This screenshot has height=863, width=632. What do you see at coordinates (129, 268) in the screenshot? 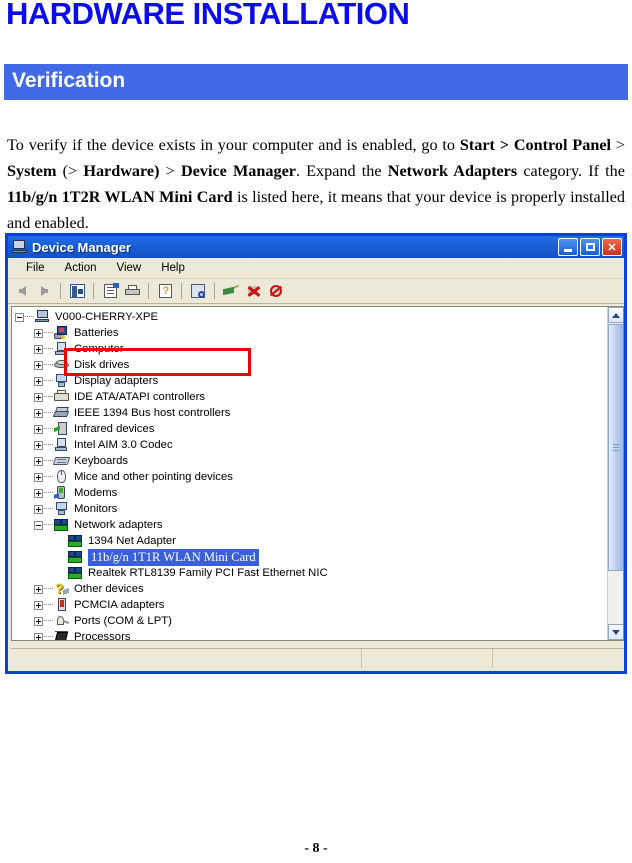
I see `menu-item-view: View` at bounding box center [129, 268].